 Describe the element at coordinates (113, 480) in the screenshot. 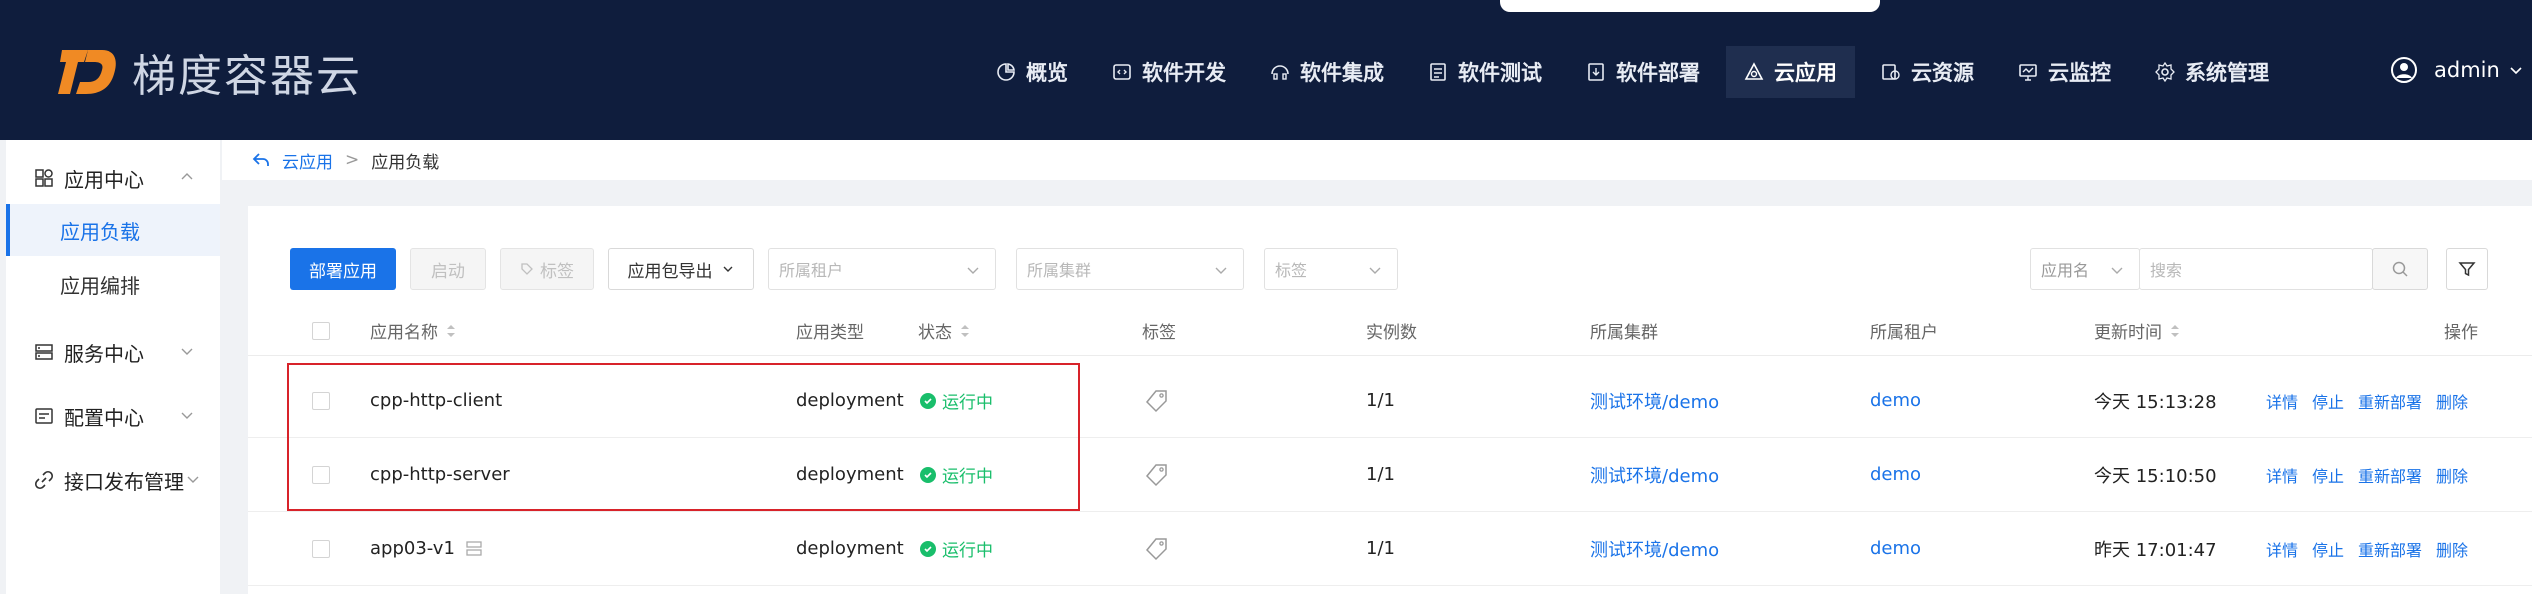

I see `sidebar-group-api-publish: 接口发布管理` at that location.